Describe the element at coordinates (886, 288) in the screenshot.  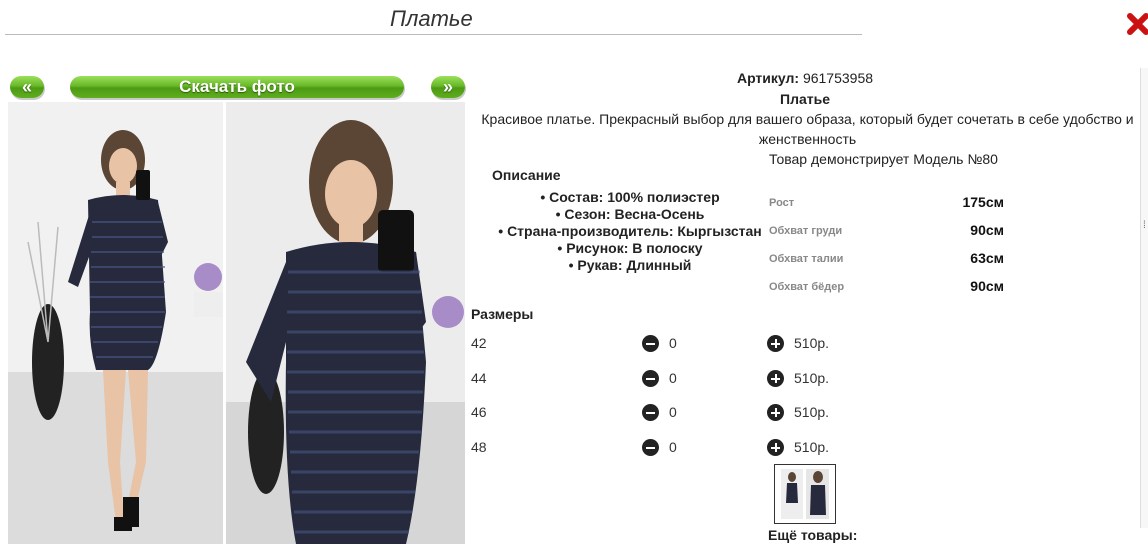
I see `measurement-row: Обхват бёдер 90см` at that location.